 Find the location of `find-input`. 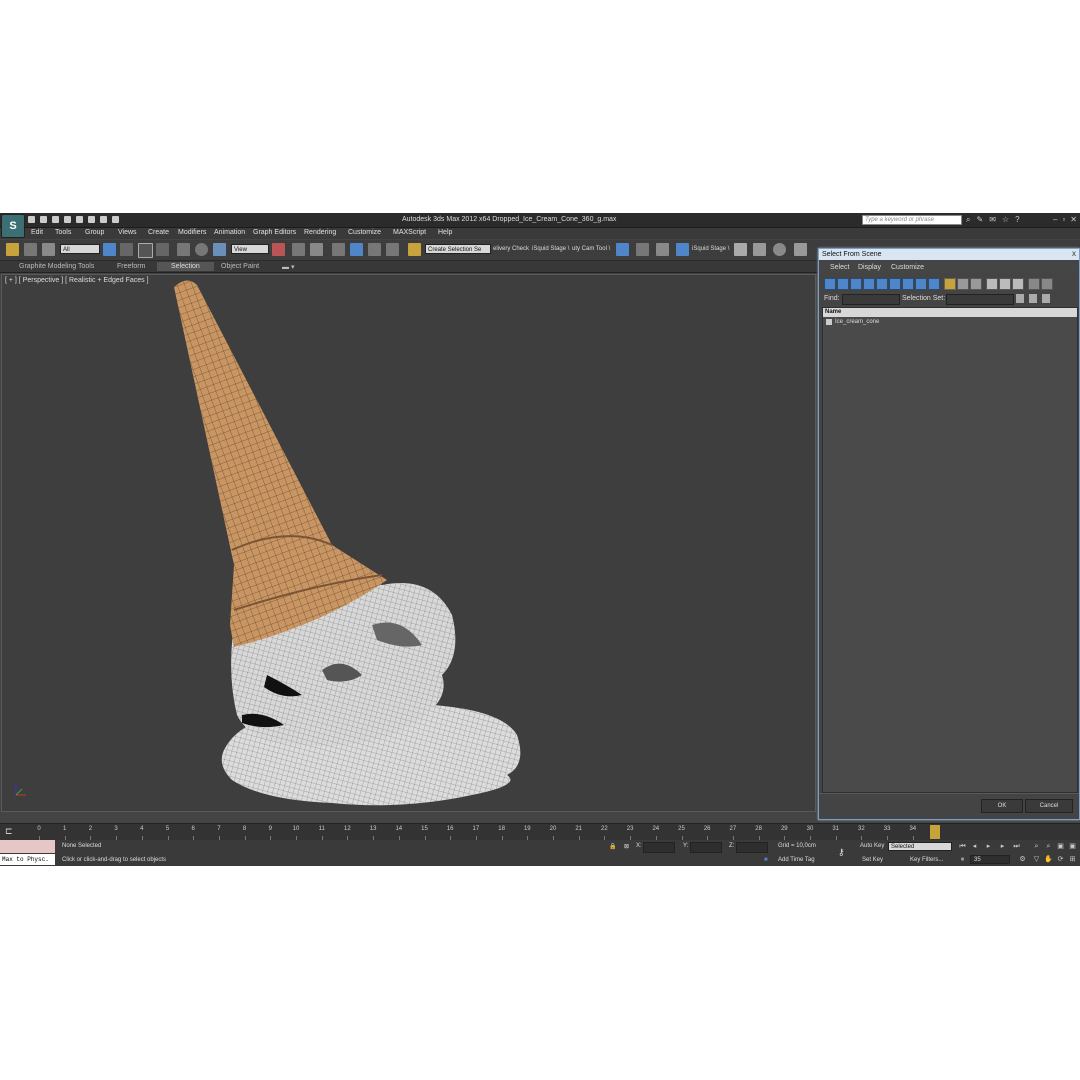

find-input is located at coordinates (871, 299).